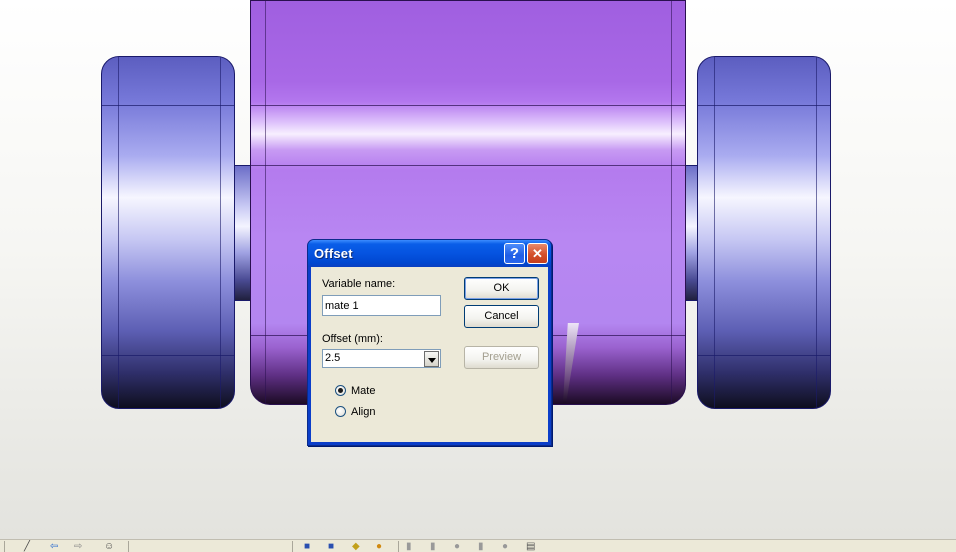 Image resolution: width=956 pixels, height=552 pixels. What do you see at coordinates (501, 288) in the screenshot?
I see `ok-button: OK` at bounding box center [501, 288].